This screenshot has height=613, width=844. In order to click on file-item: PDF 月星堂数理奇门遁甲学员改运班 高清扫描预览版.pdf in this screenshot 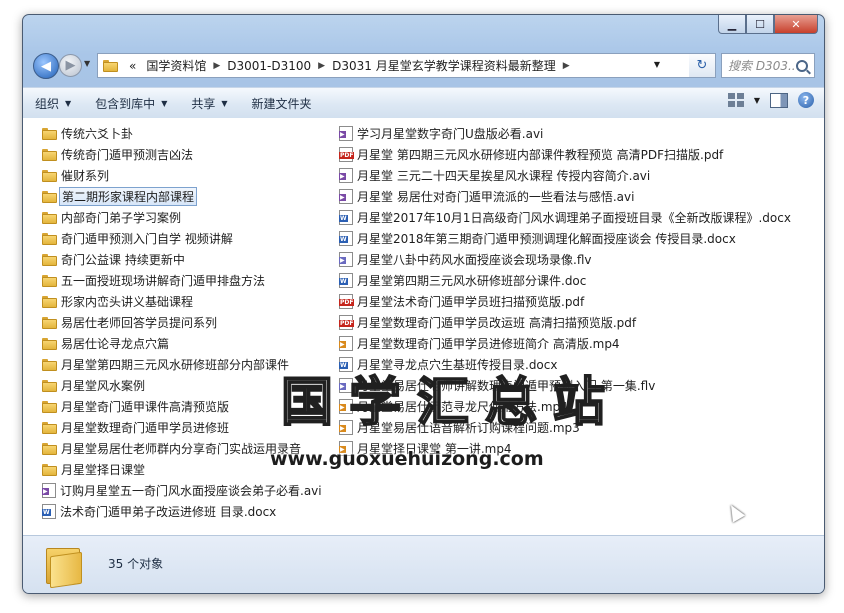, I will do `click(565, 322)`.